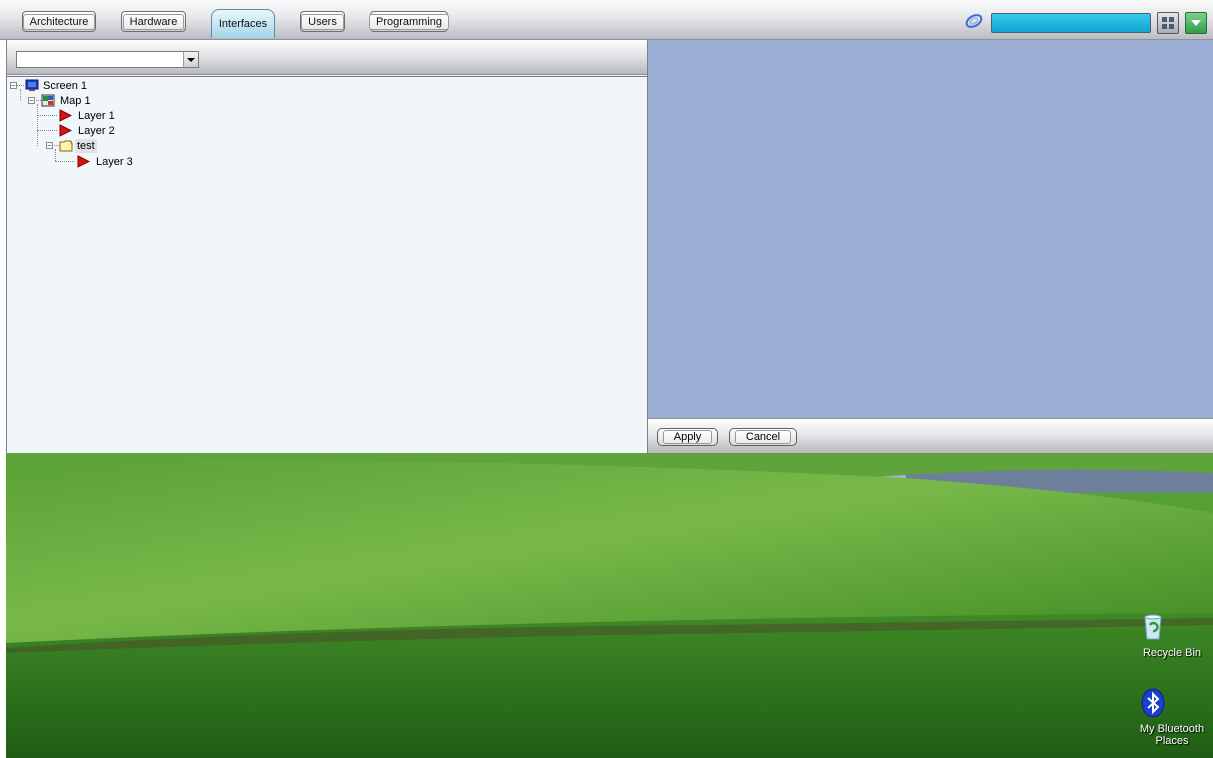 The height and width of the screenshot is (758, 1213). I want to click on apply-button: Apply, so click(687, 437).